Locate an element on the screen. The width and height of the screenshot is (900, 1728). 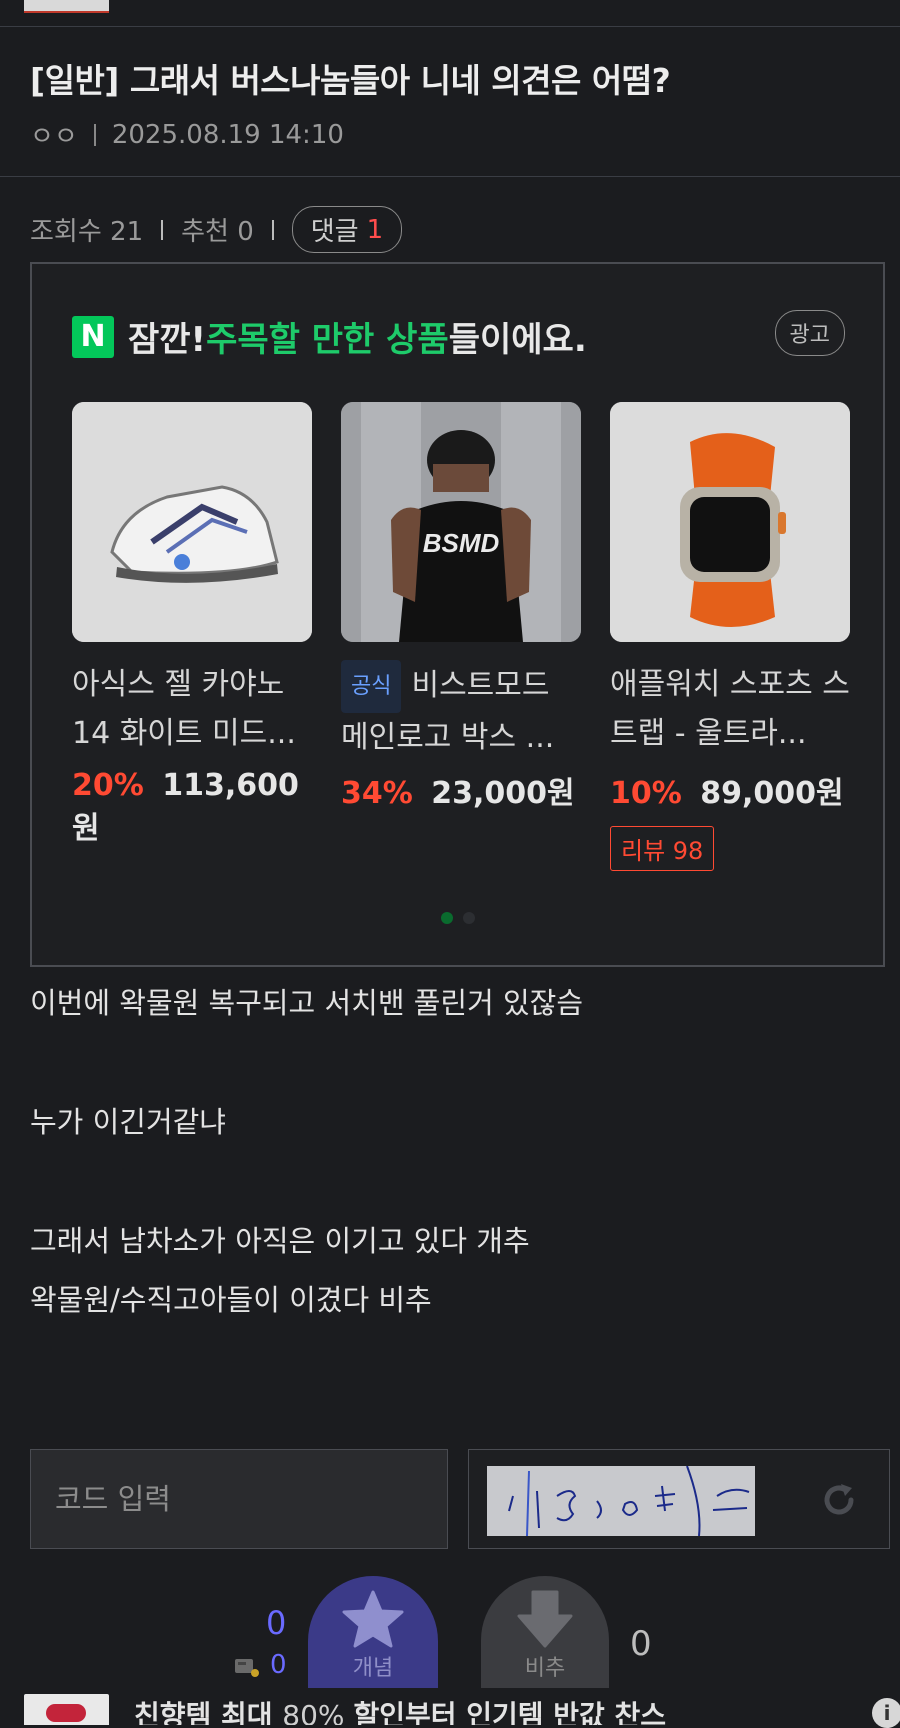
post-body-line: 그래서 남차소가 아직은 이기고 있다 개추 is located at coordinates (280, 1241).